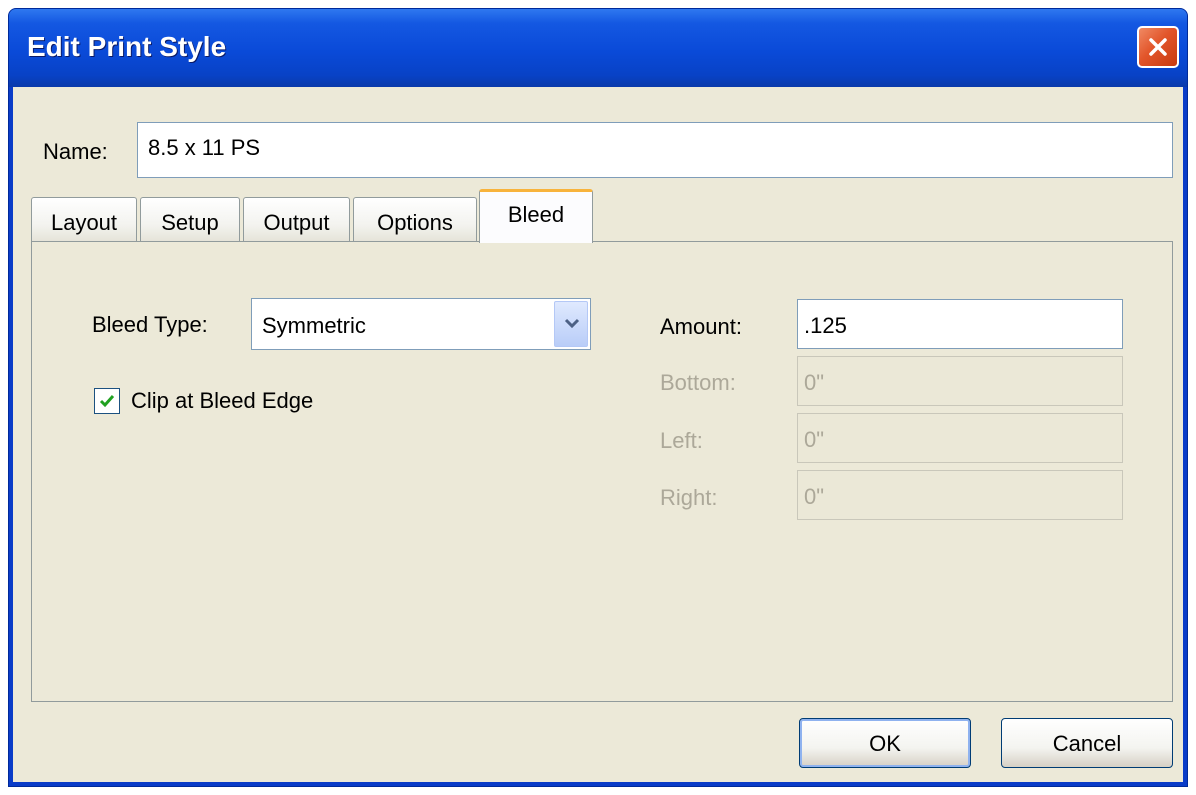  I want to click on name-input: 8.5 x 11 PS, so click(655, 150).